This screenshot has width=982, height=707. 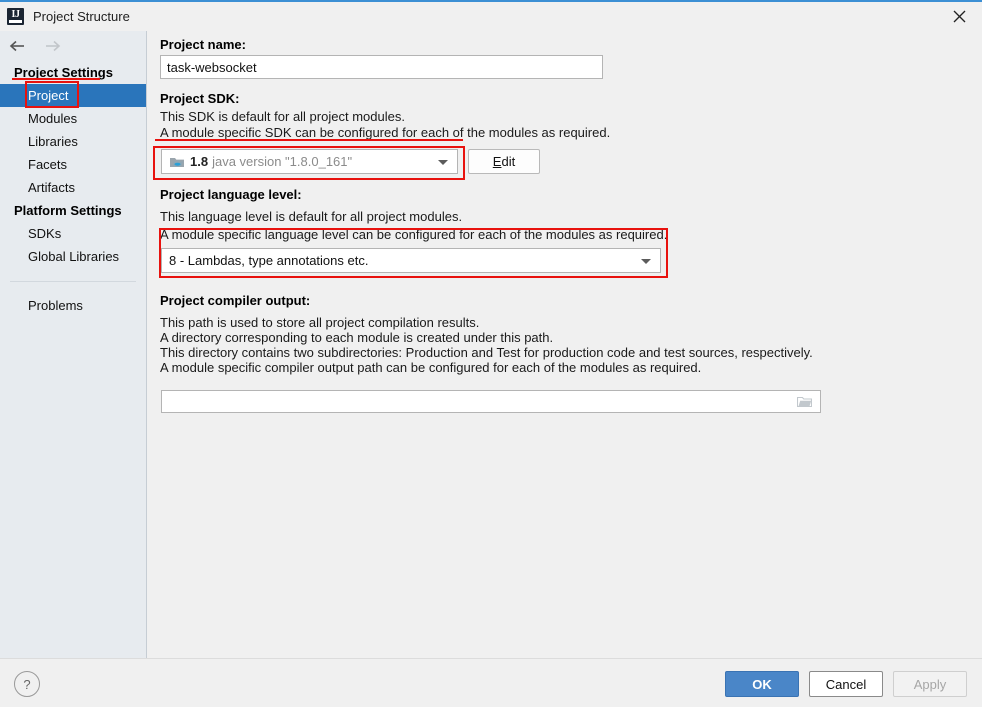 What do you see at coordinates (81, 16) in the screenshot?
I see `window-title: Project Structure` at bounding box center [81, 16].